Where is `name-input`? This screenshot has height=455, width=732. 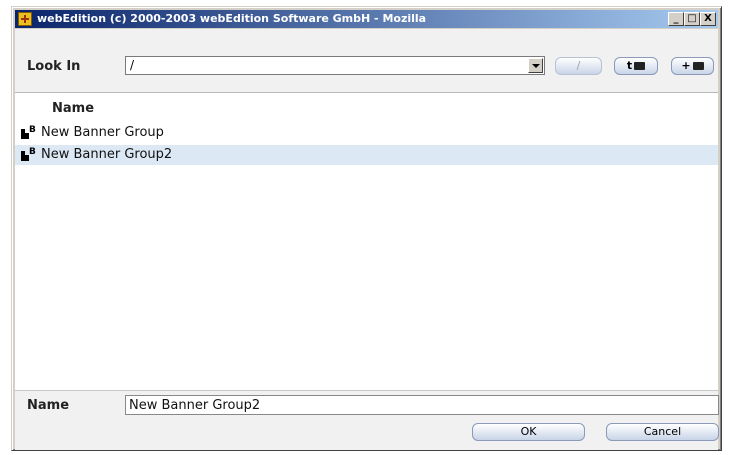 name-input is located at coordinates (422, 405).